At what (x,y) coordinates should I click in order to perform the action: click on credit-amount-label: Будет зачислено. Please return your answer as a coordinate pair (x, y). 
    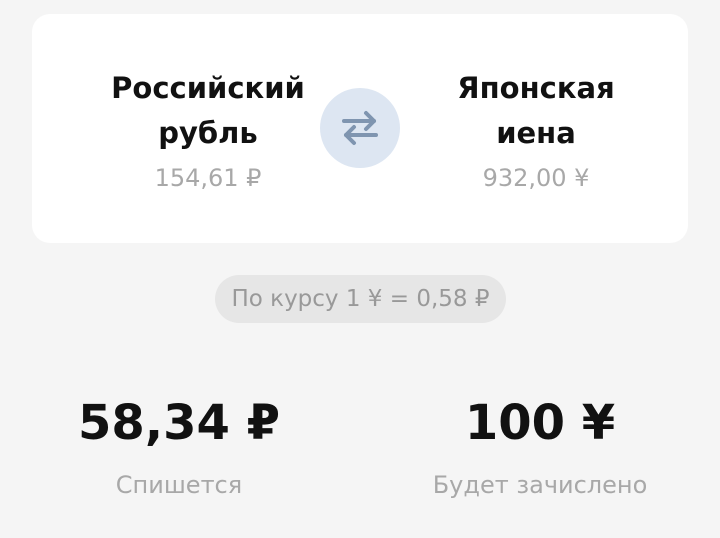
    Looking at the image, I should click on (540, 485).